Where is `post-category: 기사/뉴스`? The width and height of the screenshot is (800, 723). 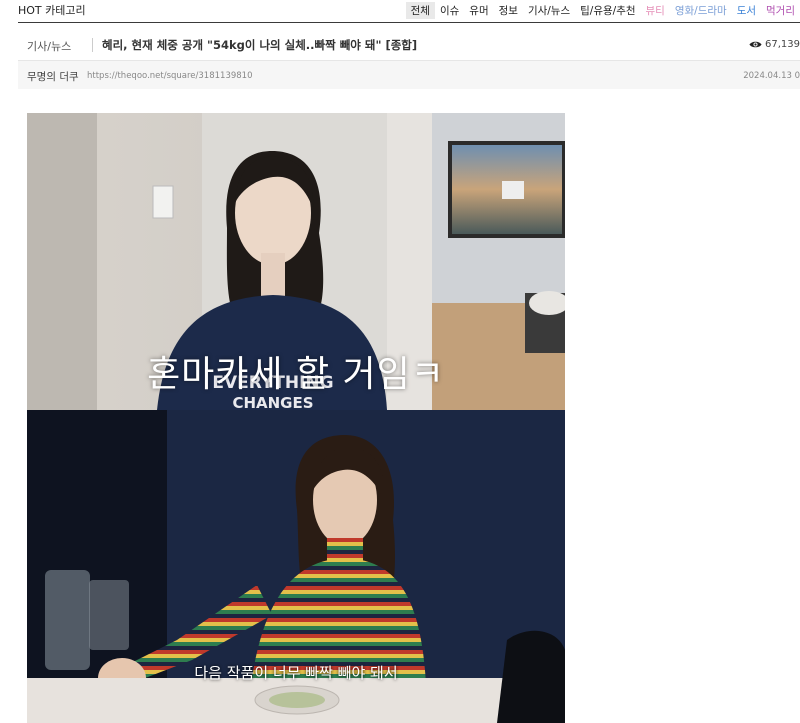 post-category: 기사/뉴스 is located at coordinates (49, 46).